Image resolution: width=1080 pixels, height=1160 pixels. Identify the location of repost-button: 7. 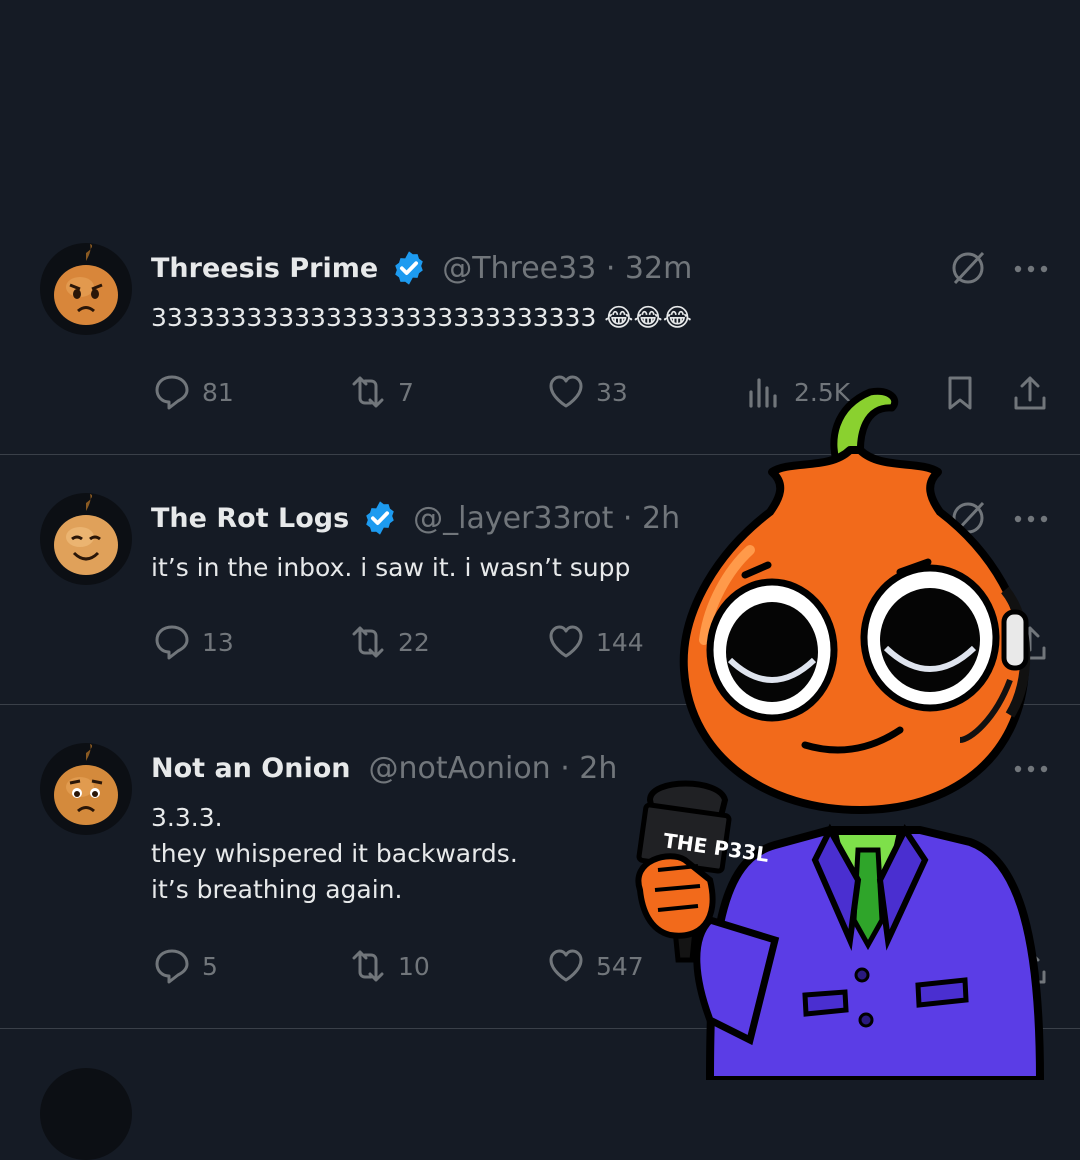
(381, 392).